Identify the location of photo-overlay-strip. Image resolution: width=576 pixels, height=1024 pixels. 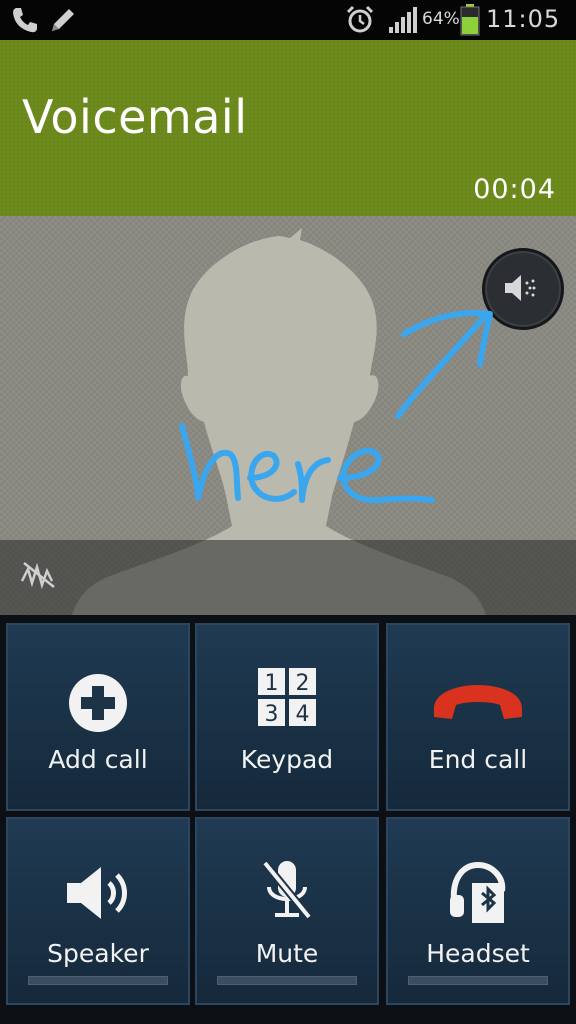
(288, 577).